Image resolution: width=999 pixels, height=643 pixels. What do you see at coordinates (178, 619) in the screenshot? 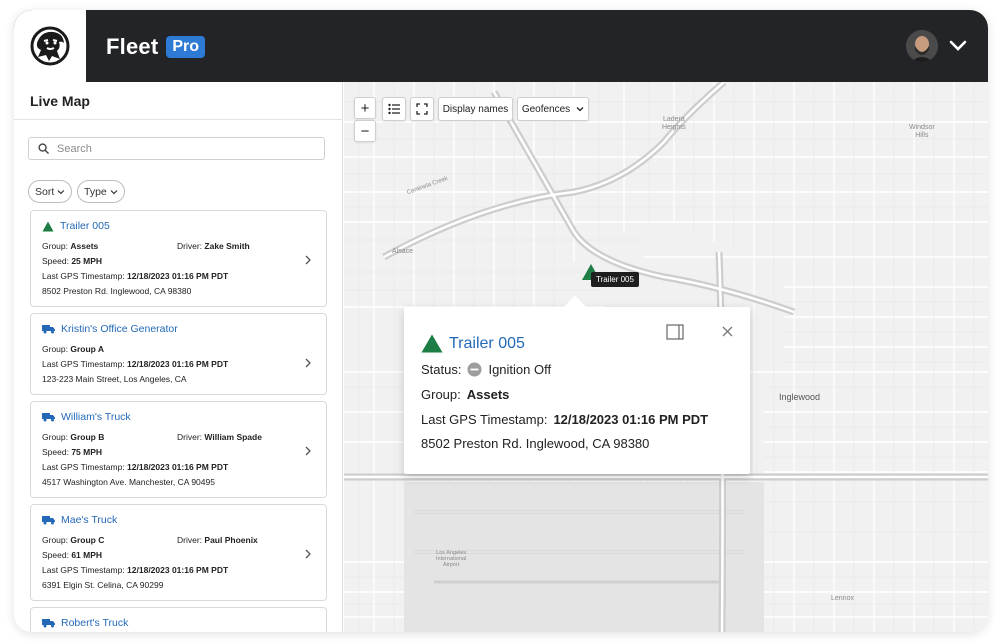
I see `asset-card: Robert's Truck` at bounding box center [178, 619].